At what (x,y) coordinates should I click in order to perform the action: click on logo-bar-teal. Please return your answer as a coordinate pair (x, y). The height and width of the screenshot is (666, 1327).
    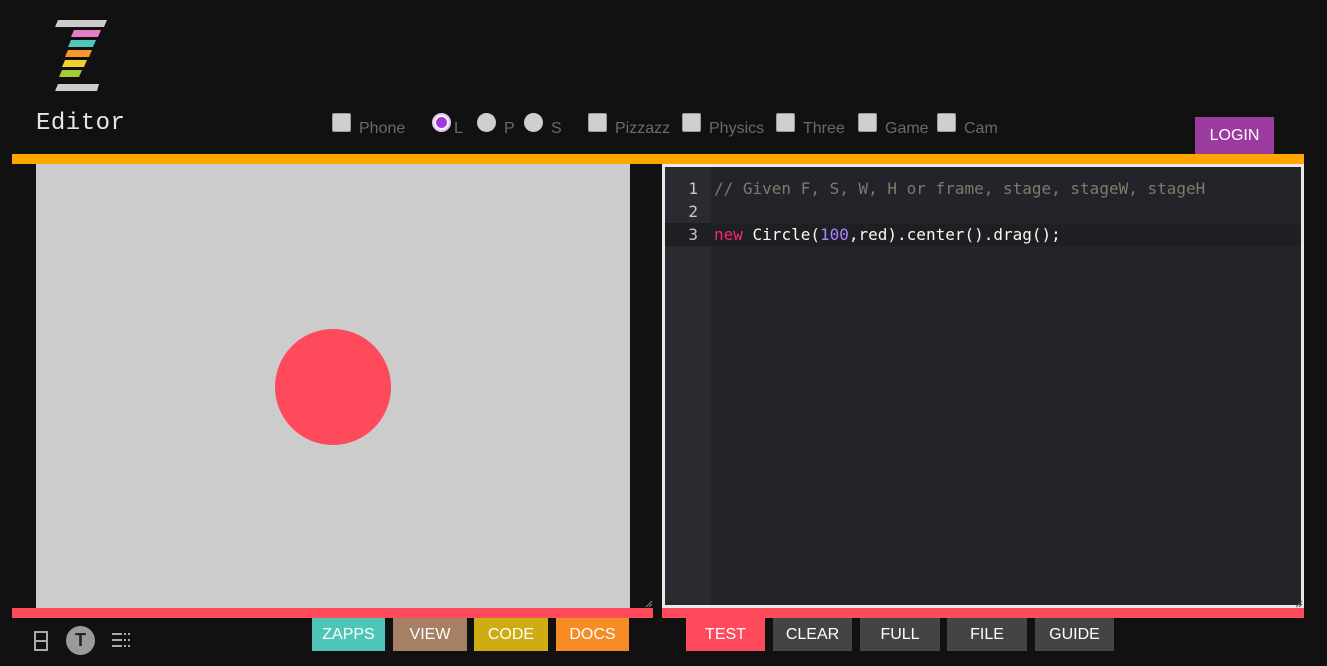
    Looking at the image, I should click on (82, 43).